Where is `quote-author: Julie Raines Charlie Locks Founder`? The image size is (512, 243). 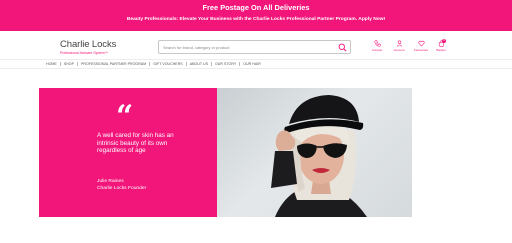 quote-author: Julie Raines Charlie Locks Founder is located at coordinates (121, 185).